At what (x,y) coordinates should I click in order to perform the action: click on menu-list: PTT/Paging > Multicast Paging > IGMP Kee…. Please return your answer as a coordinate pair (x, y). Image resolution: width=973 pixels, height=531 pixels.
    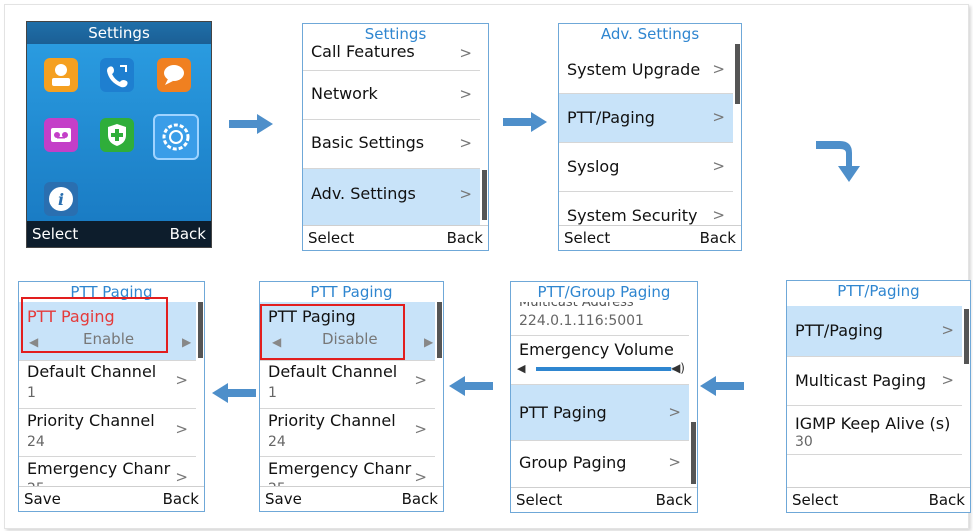
    Looking at the image, I should click on (878, 394).